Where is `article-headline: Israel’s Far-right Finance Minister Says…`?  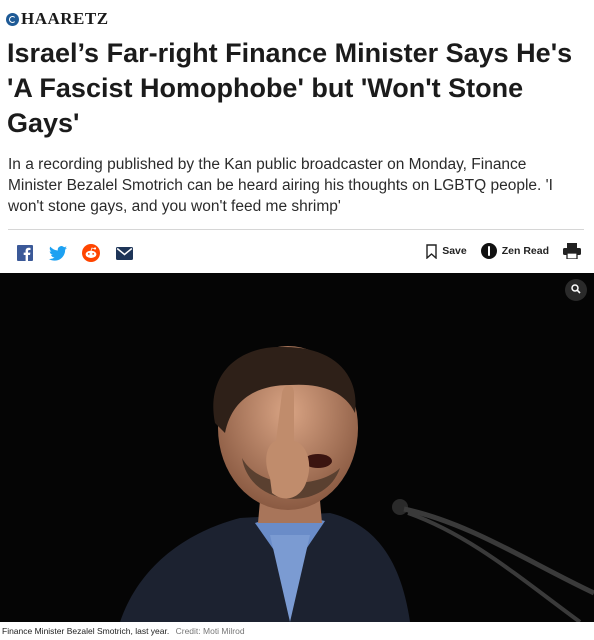
article-headline: Israel’s Far-right Finance Minister Says… is located at coordinates (290, 88).